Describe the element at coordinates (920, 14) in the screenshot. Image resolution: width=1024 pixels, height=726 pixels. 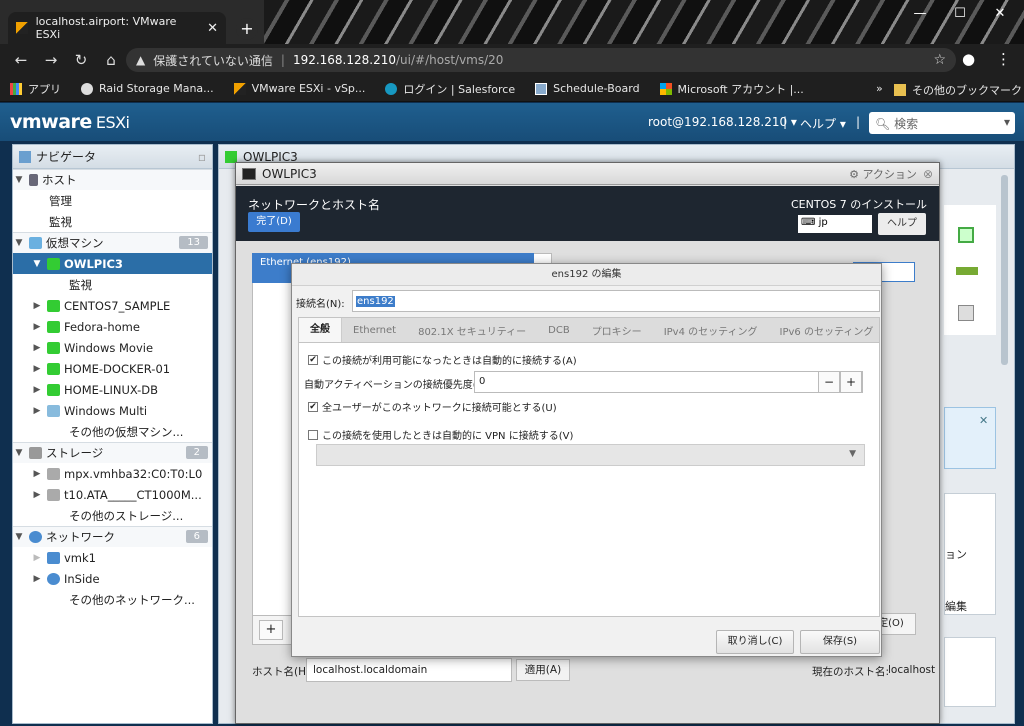
I see `minimize-icon: —` at that location.